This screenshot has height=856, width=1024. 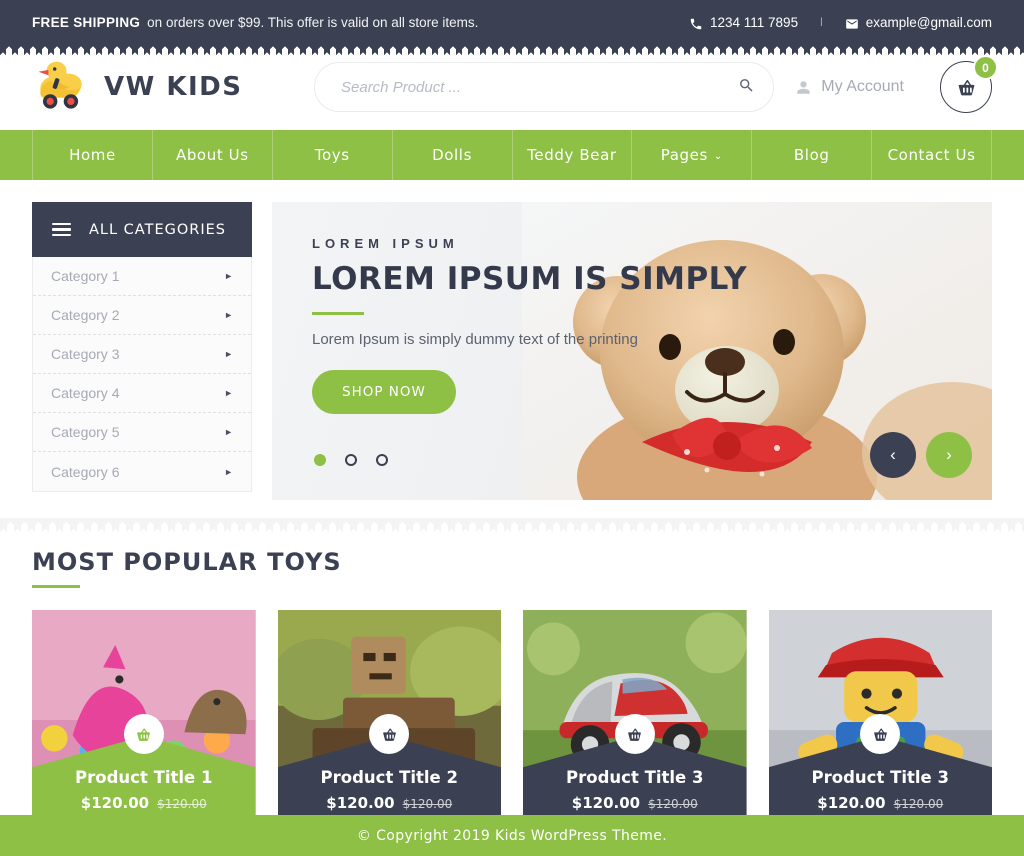 I want to click on nav-item-dolls: Dolls, so click(x=453, y=155).